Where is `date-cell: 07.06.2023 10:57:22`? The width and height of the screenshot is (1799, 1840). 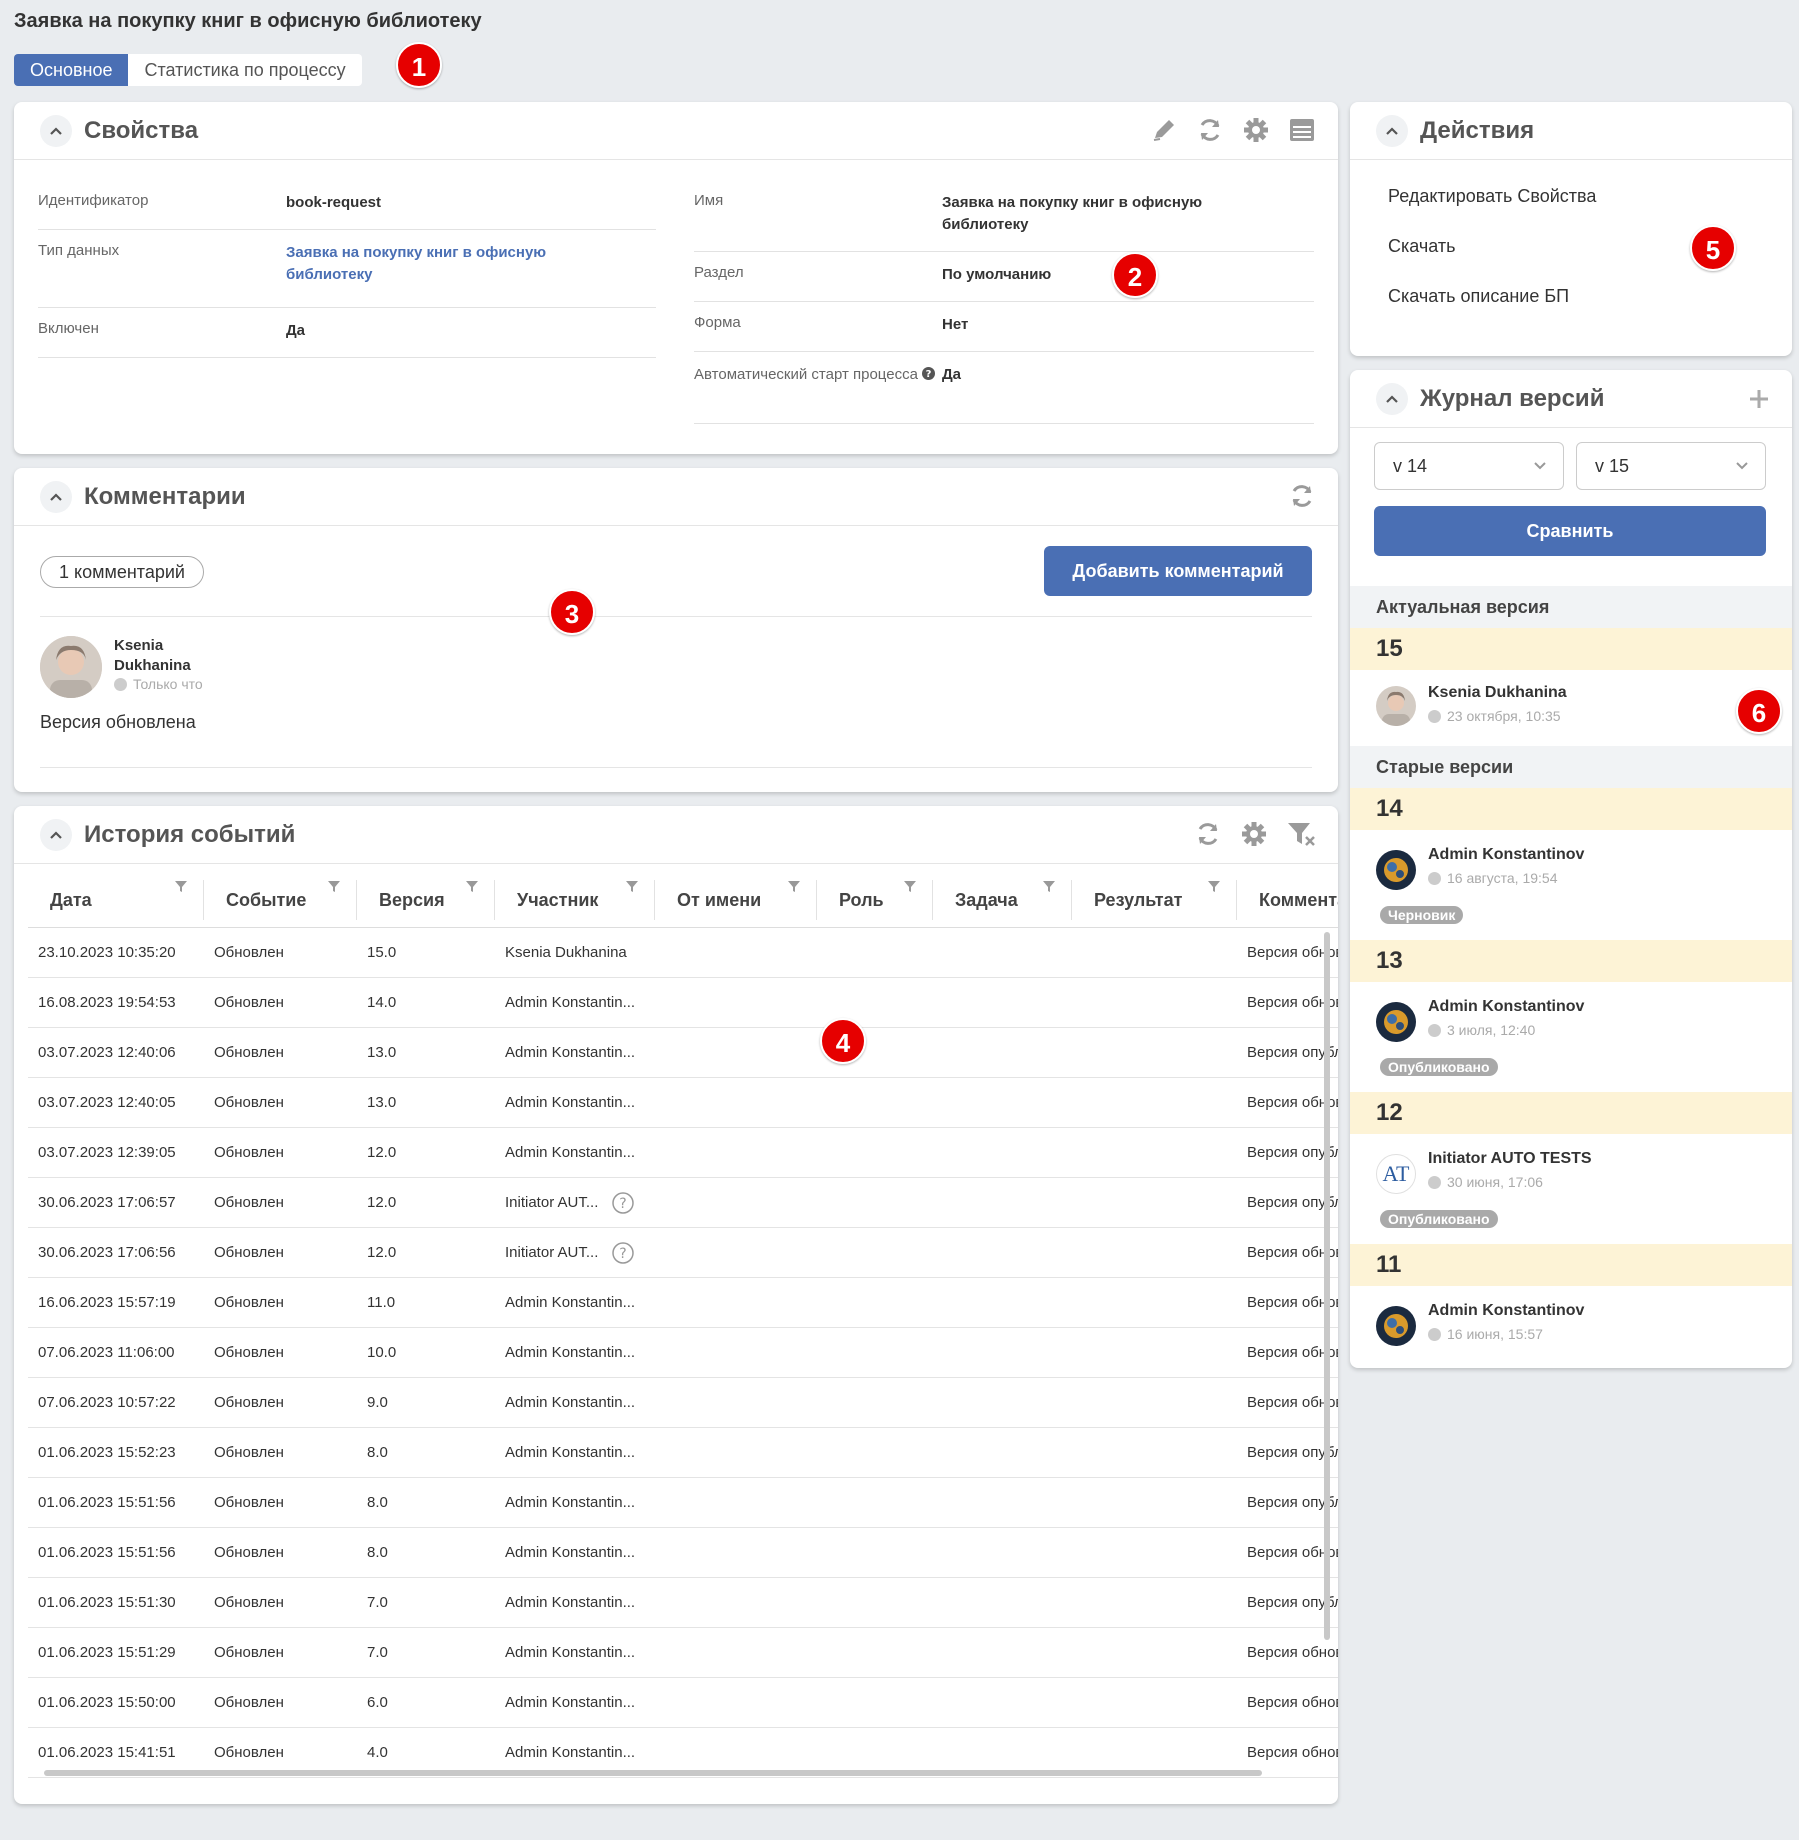
date-cell: 07.06.2023 10:57:22 is located at coordinates (107, 1402).